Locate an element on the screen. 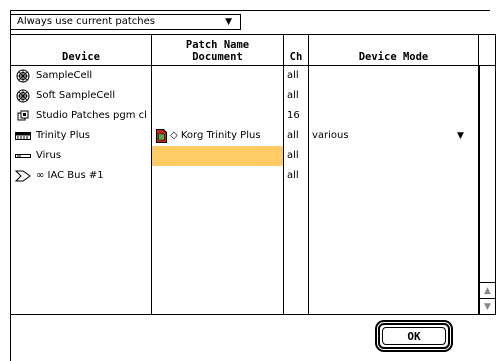 This screenshot has width=497, height=361. scroll-up-icon: ▲ is located at coordinates (487, 290).